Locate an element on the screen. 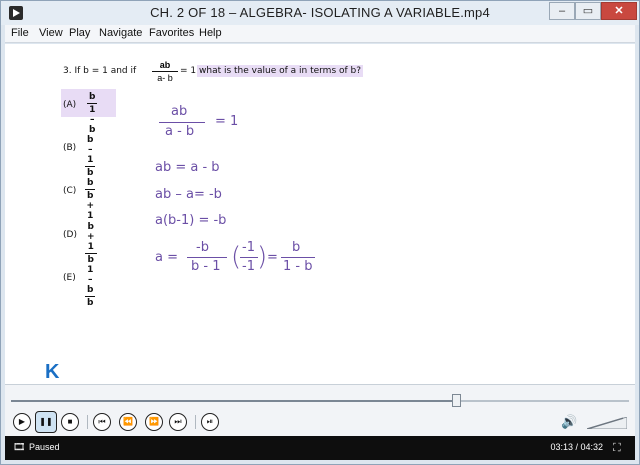 This screenshot has height=465, width=640. hw-line5-frac3-bar is located at coordinates (298, 257).